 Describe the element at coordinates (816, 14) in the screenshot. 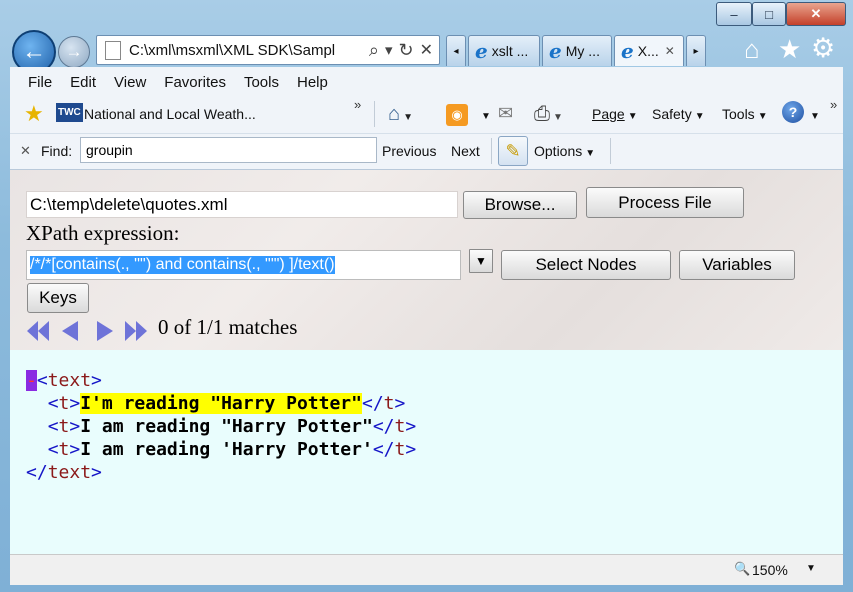

I see `close-window-button: ✕` at that location.